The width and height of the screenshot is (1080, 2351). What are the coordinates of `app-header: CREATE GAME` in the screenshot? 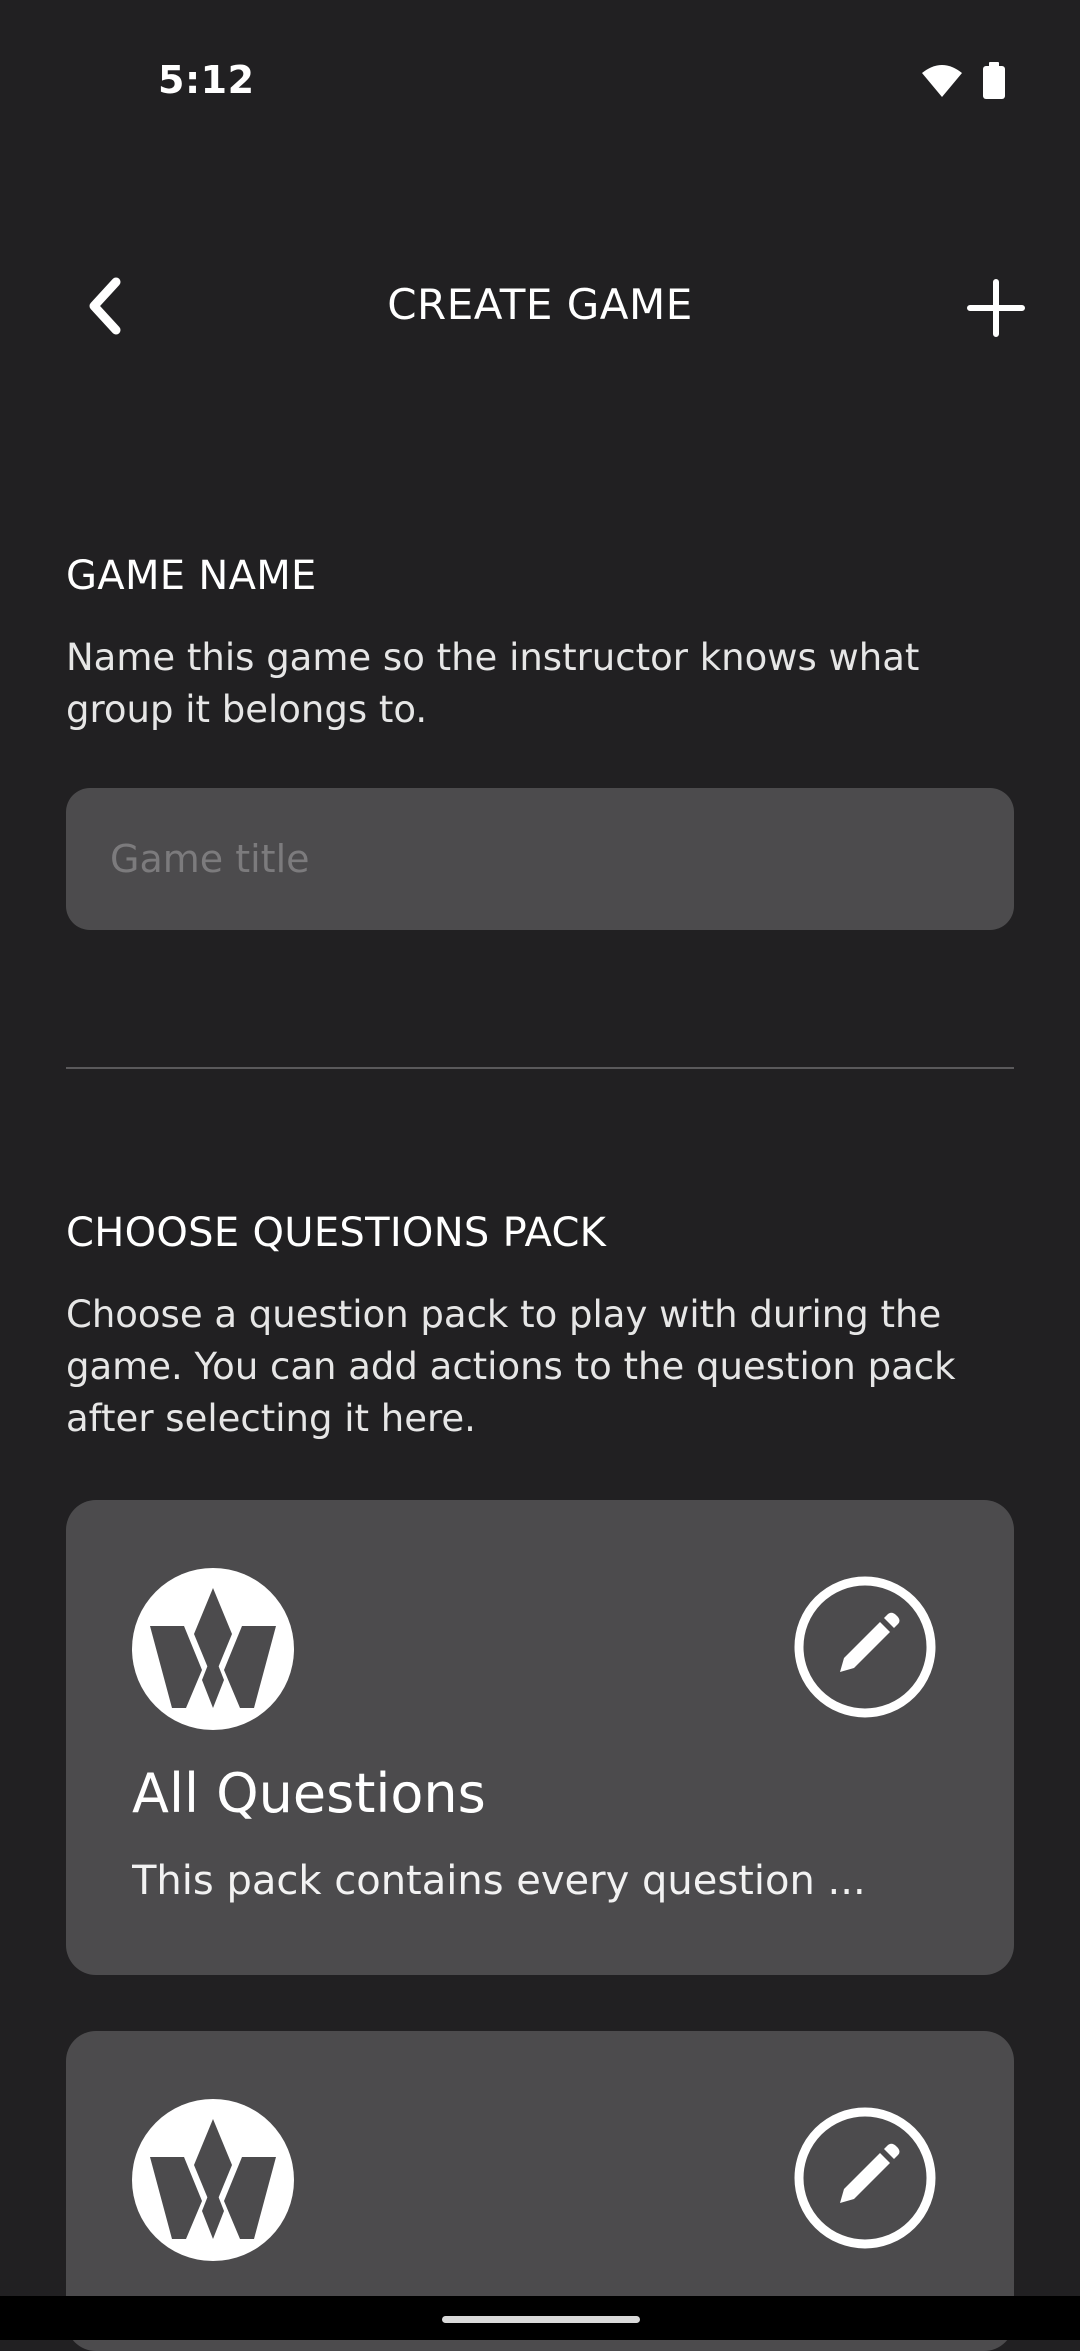 It's located at (540, 305).